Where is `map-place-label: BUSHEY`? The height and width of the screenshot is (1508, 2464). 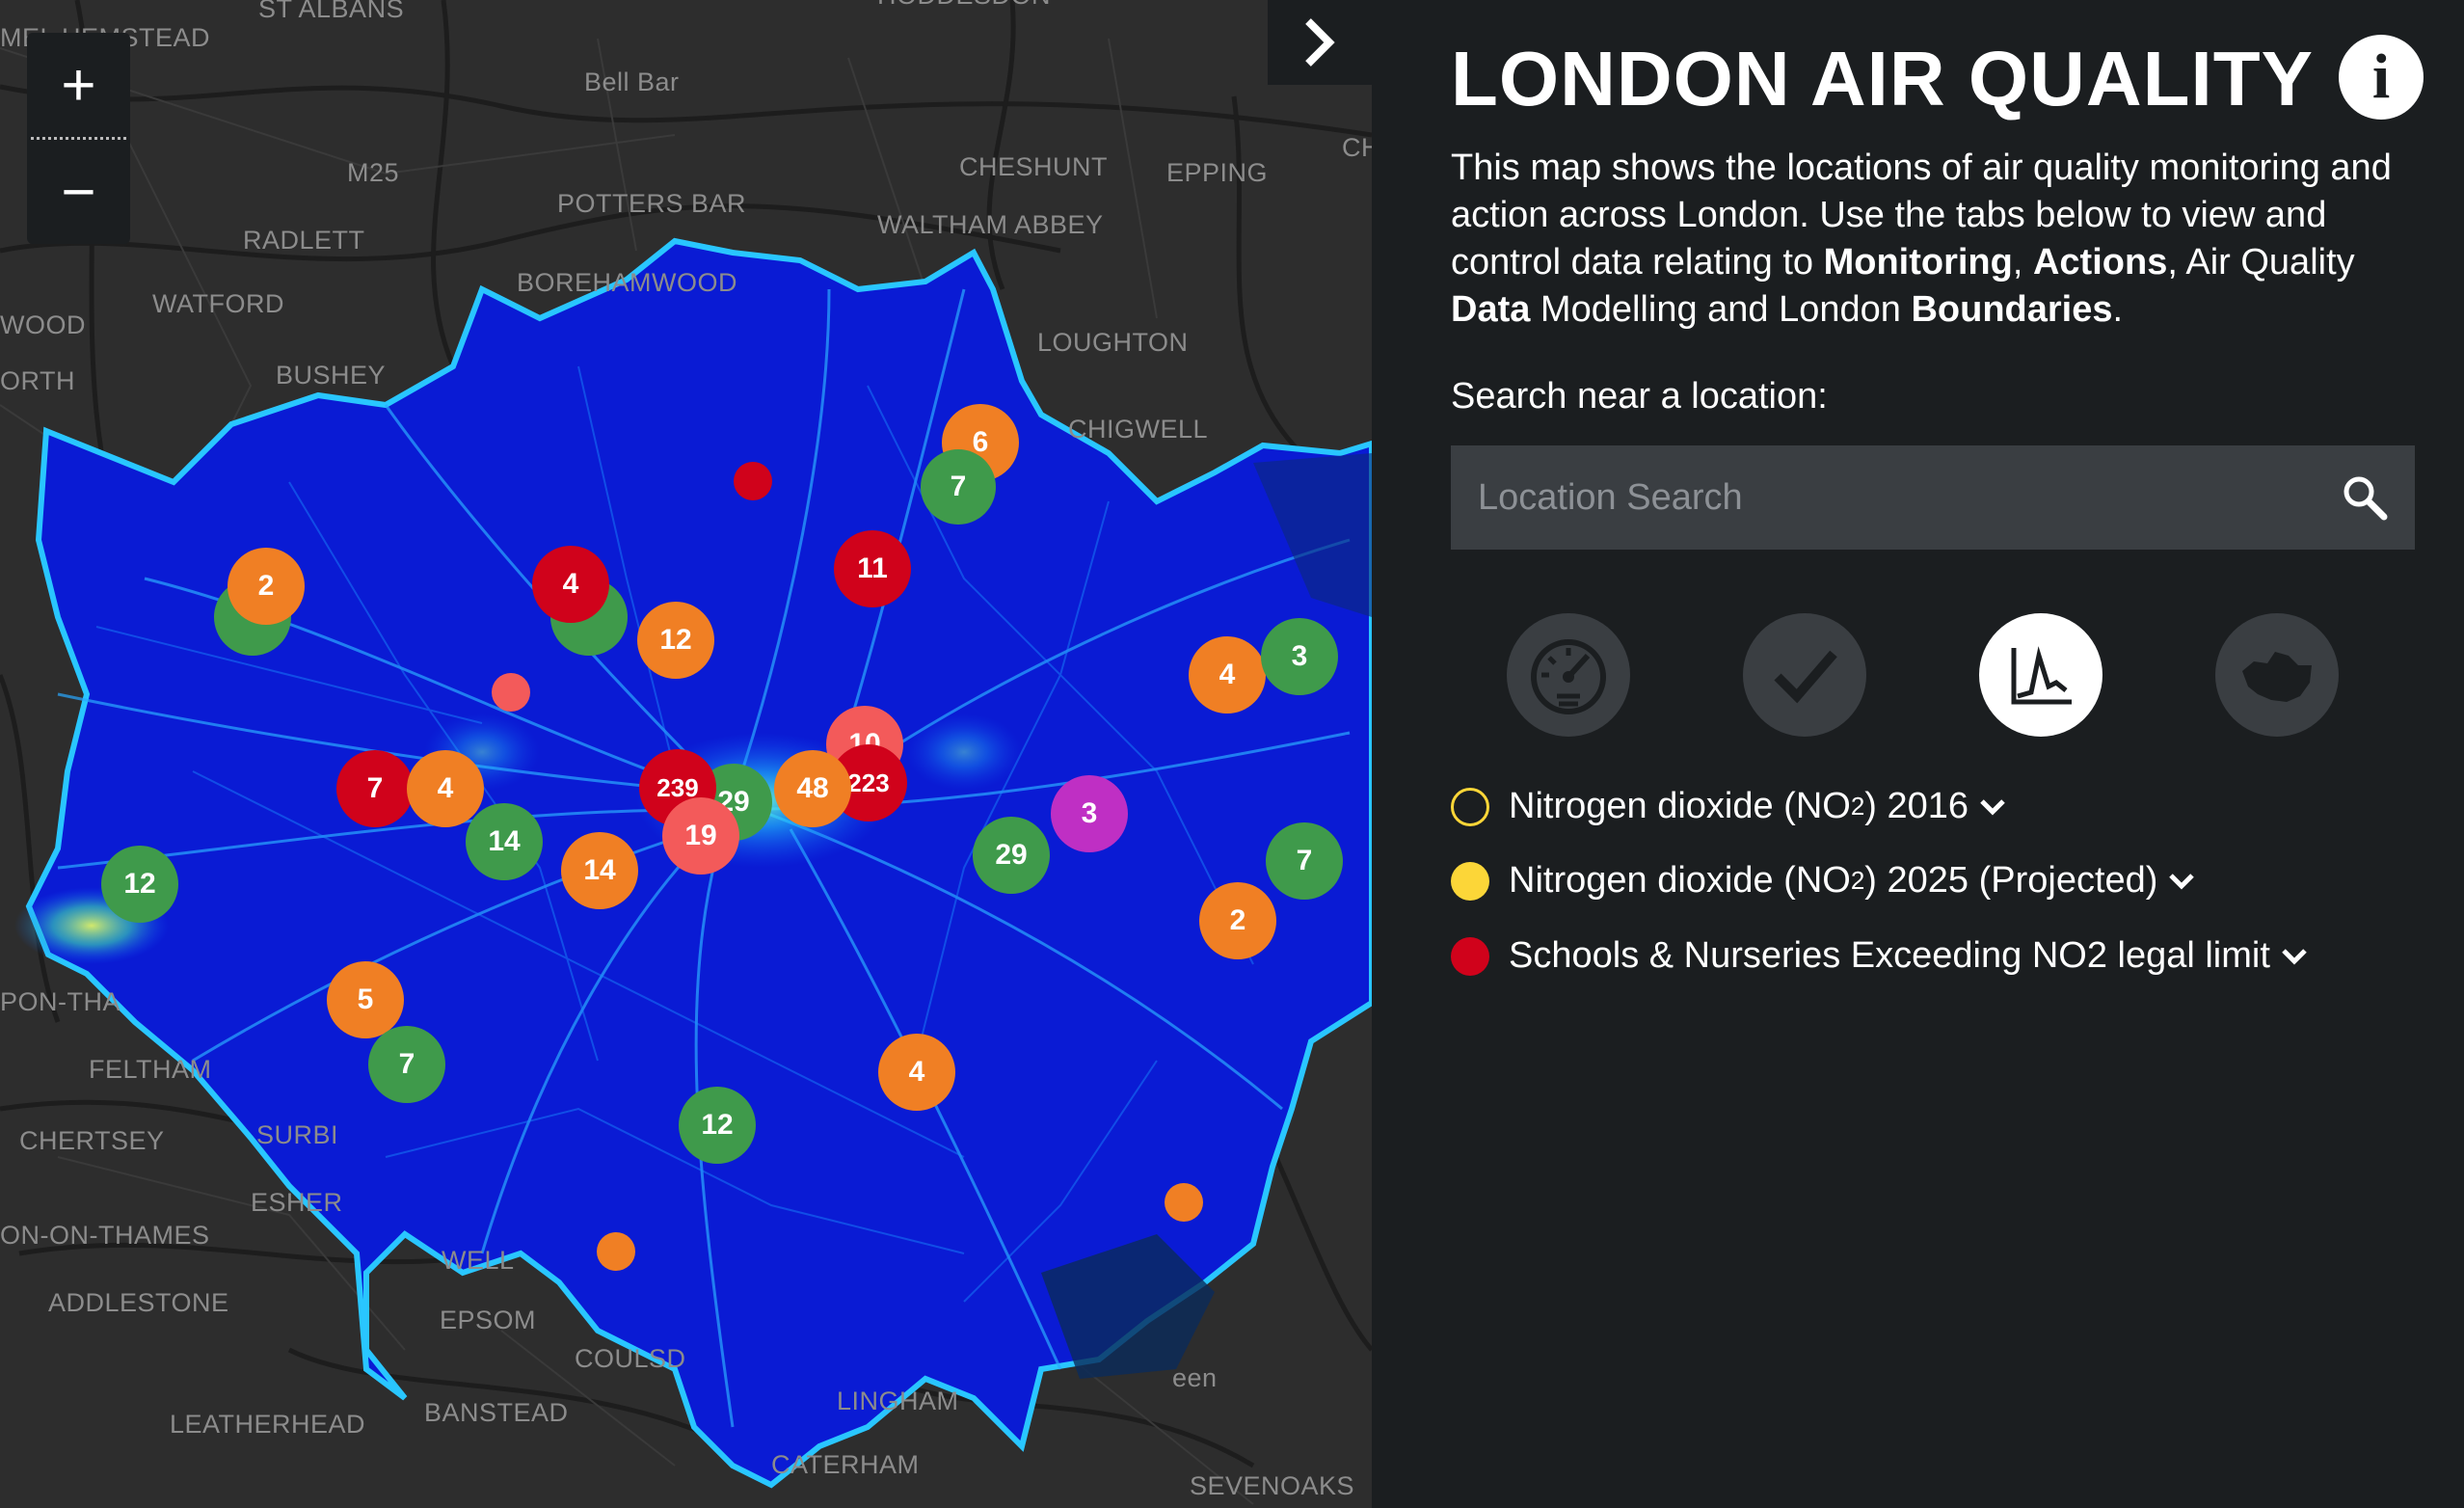 map-place-label: BUSHEY is located at coordinates (332, 375).